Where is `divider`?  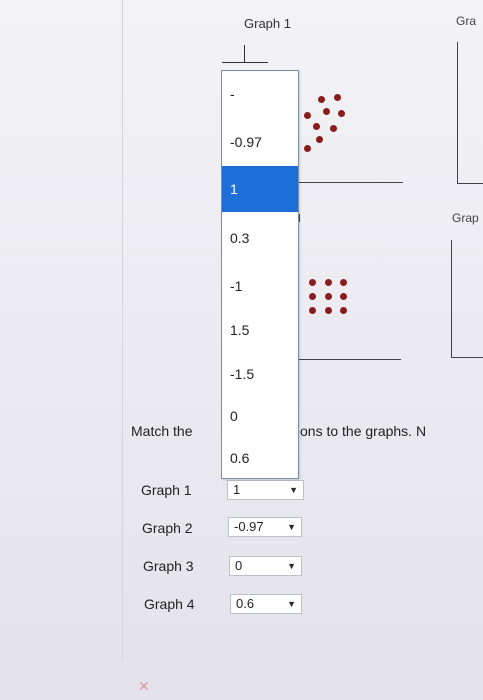 divider is located at coordinates (122, 330).